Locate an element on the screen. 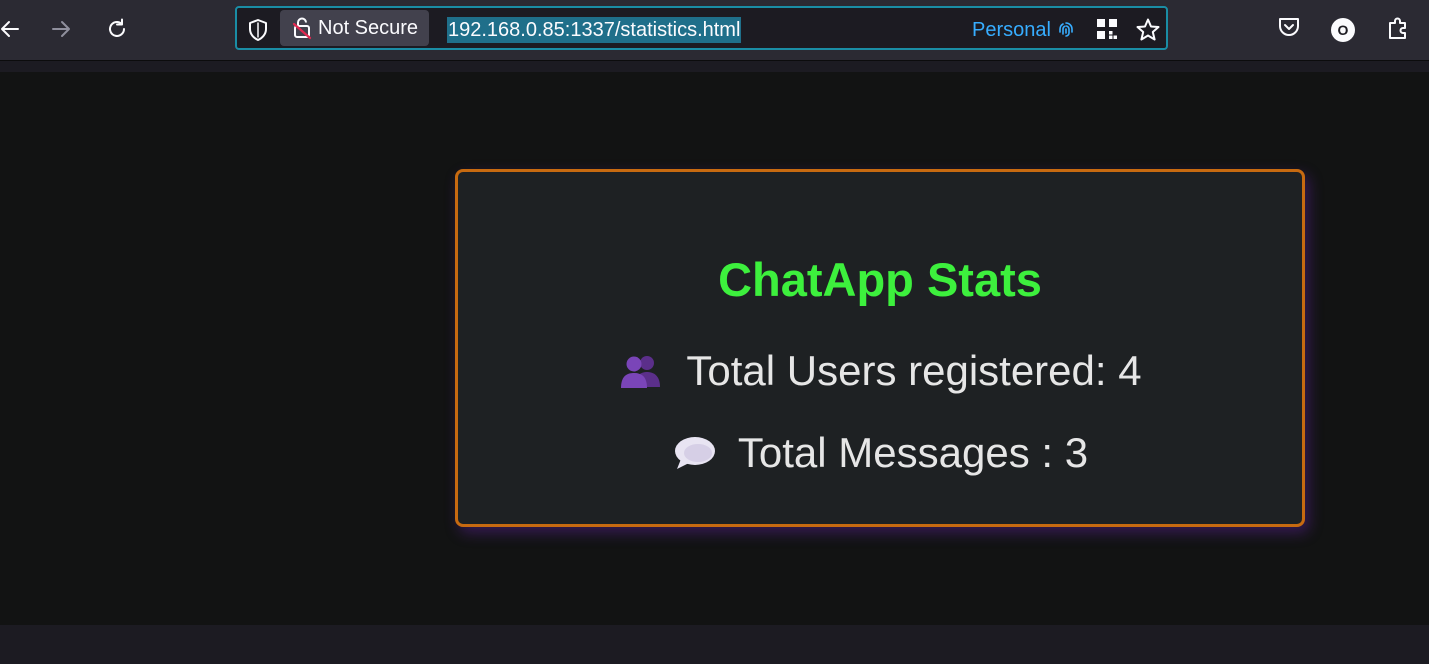  two-users-emoji is located at coordinates (641, 372).